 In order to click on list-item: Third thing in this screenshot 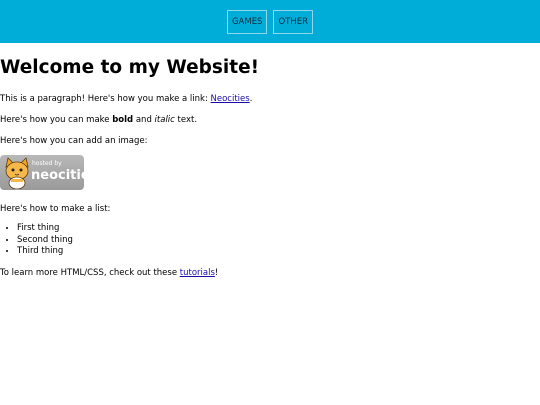, I will do `click(45, 252)`.